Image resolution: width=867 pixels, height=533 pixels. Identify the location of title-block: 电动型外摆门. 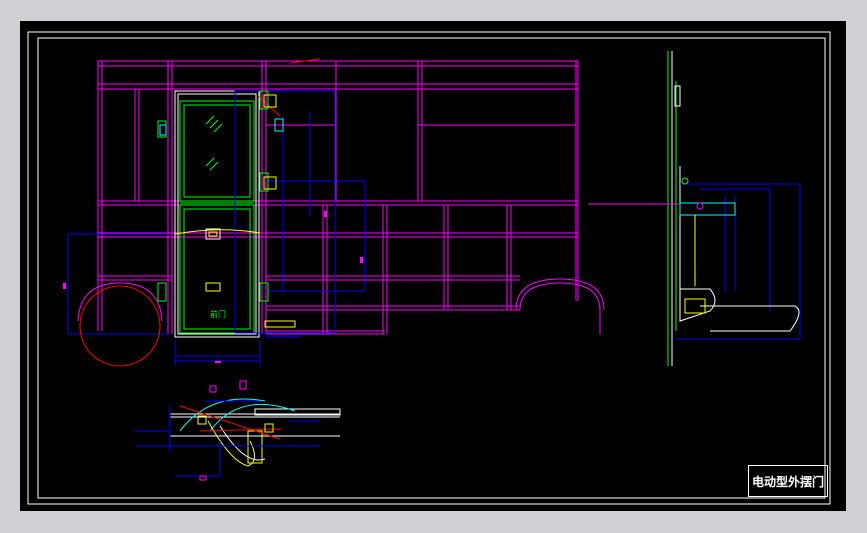
(788, 481).